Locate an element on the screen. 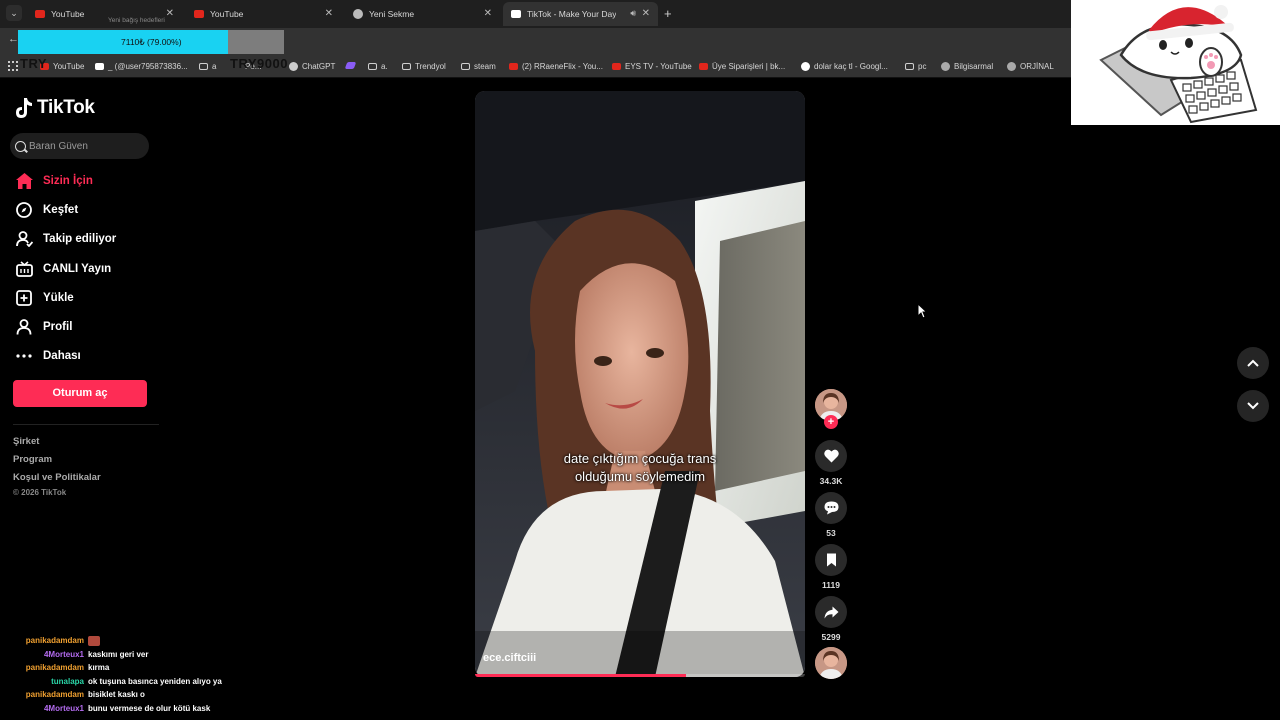  bookmark-label: steam is located at coordinates (485, 66).